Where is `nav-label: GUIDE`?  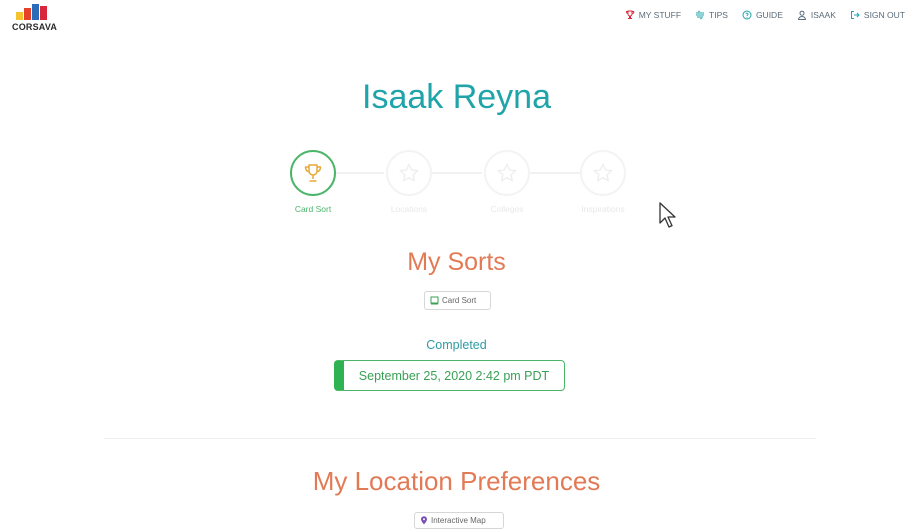
nav-label: GUIDE is located at coordinates (769, 15).